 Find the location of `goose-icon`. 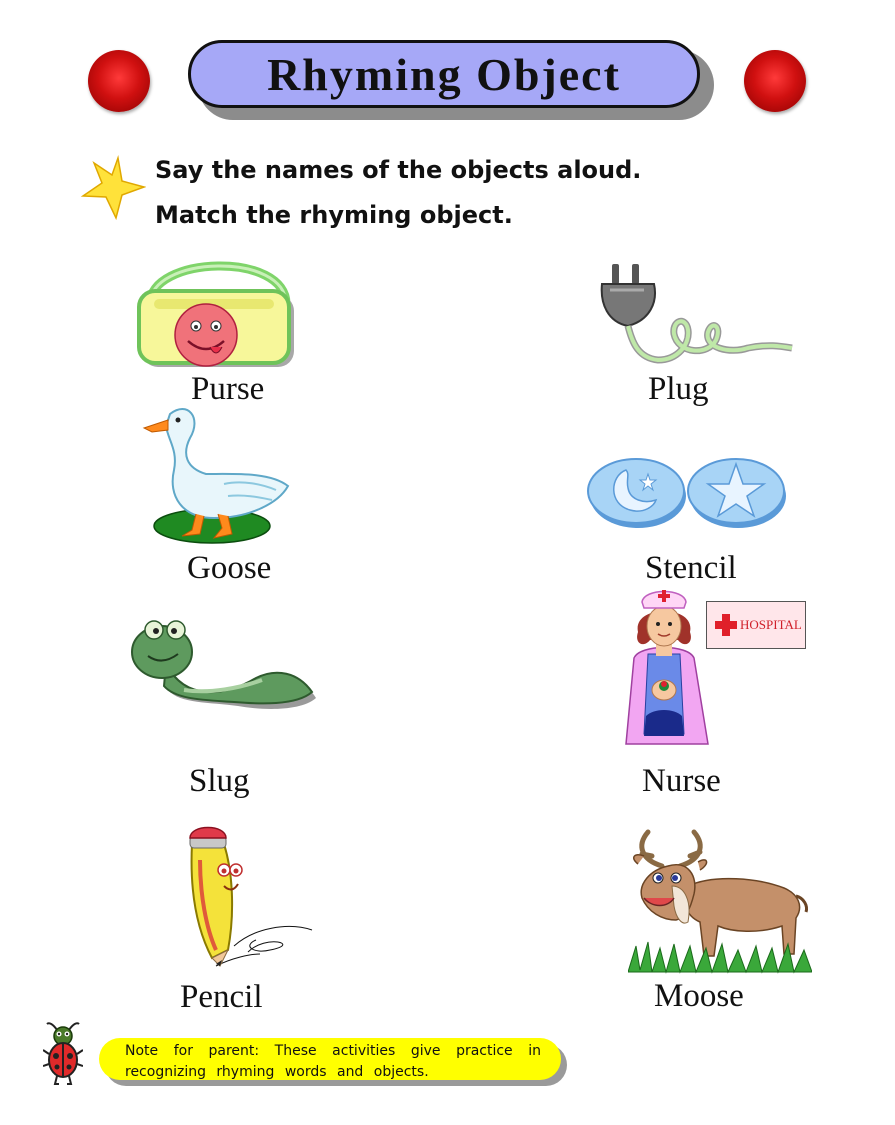

goose-icon is located at coordinates (216, 476).